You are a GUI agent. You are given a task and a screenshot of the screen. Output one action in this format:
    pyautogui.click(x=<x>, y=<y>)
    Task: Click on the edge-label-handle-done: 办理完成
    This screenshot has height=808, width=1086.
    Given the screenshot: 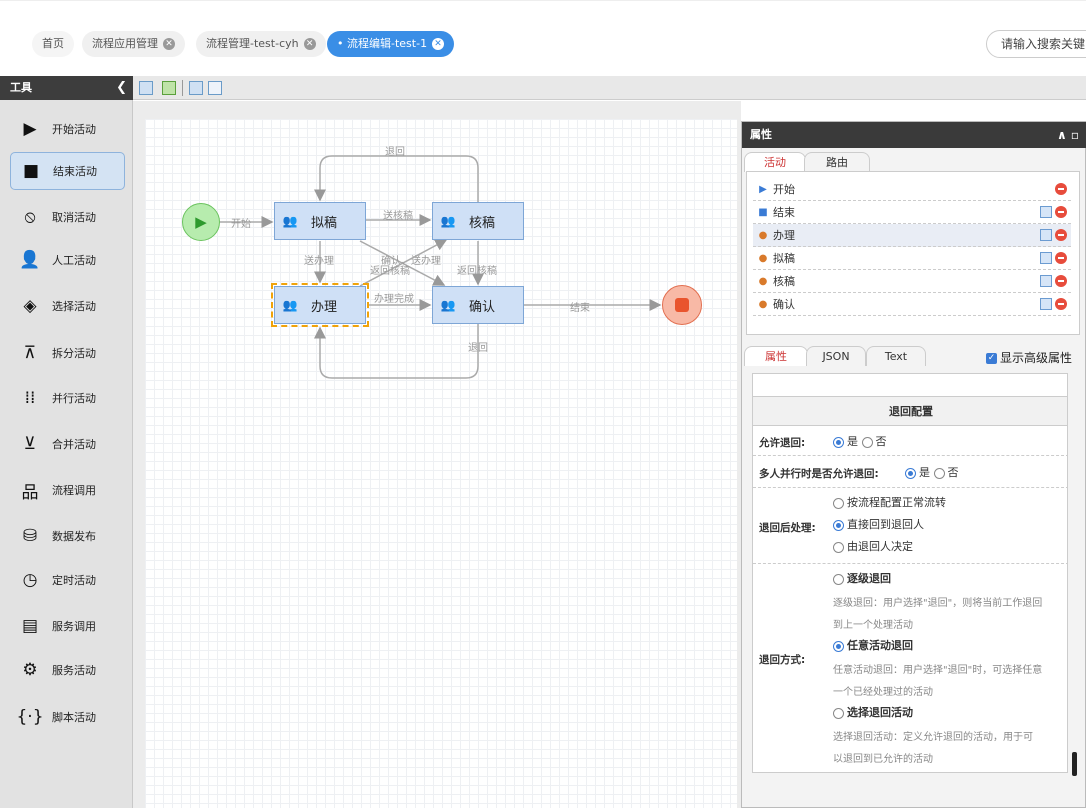 What is the action you would take?
    pyautogui.click(x=394, y=299)
    